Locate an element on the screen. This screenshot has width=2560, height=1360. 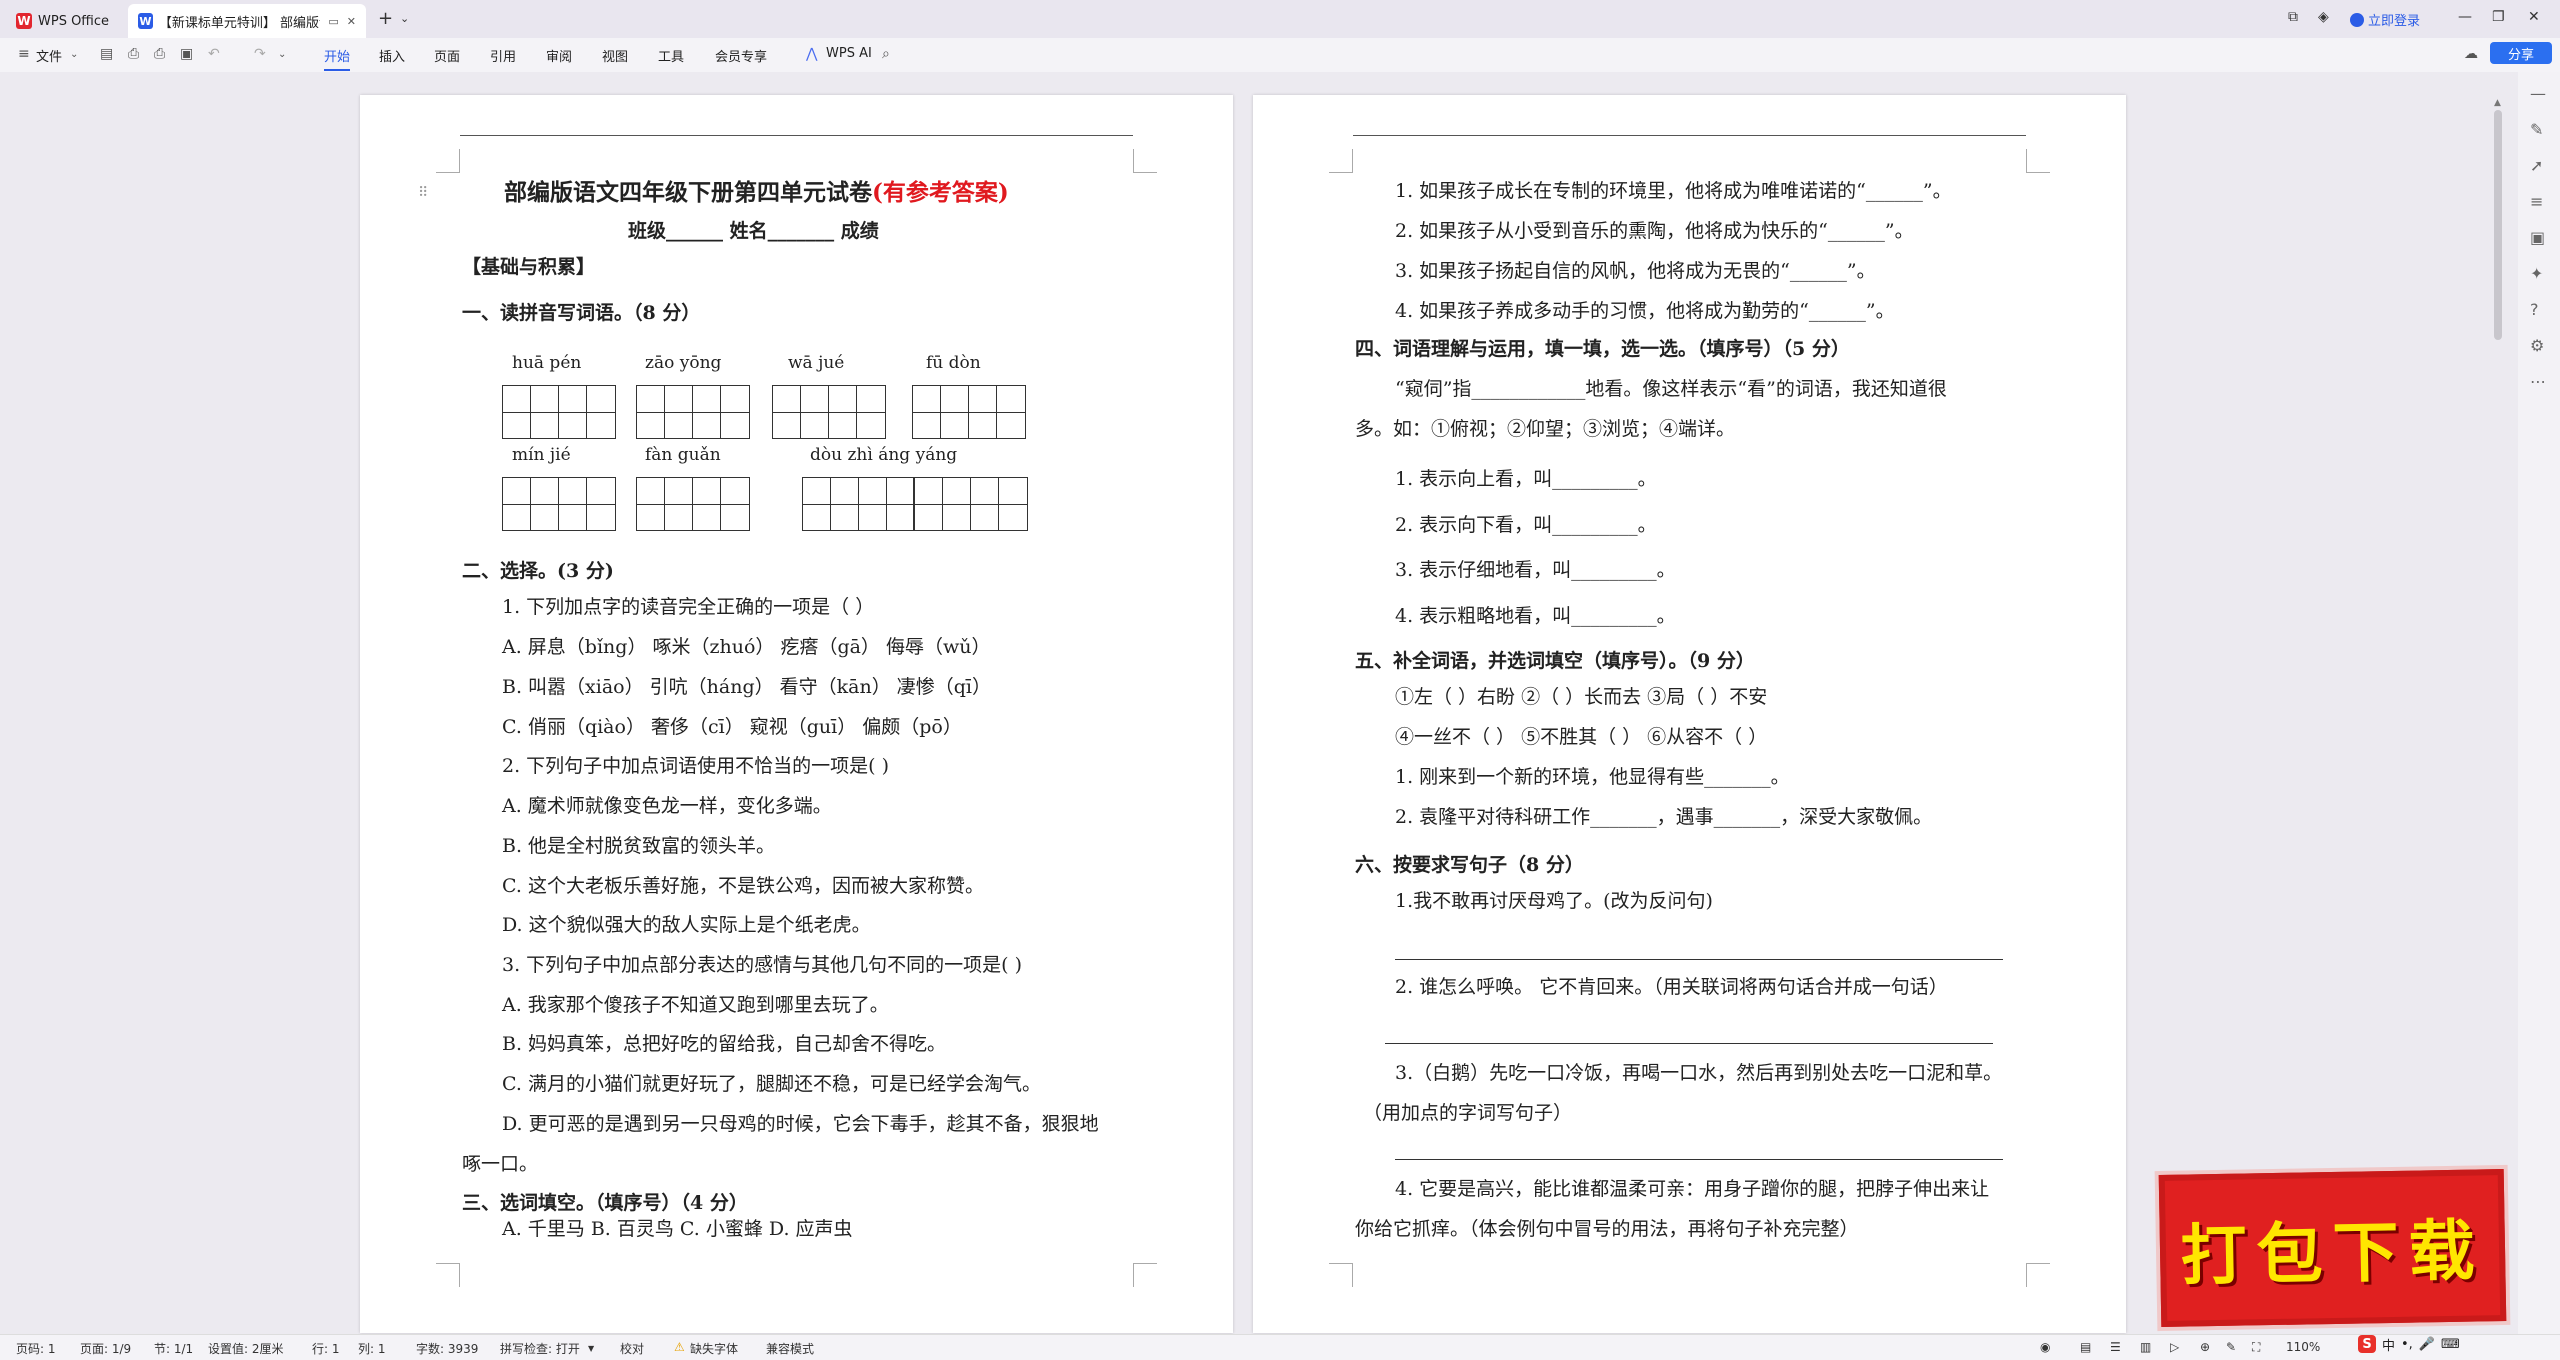
share-button: 分享 is located at coordinates (2521, 53).